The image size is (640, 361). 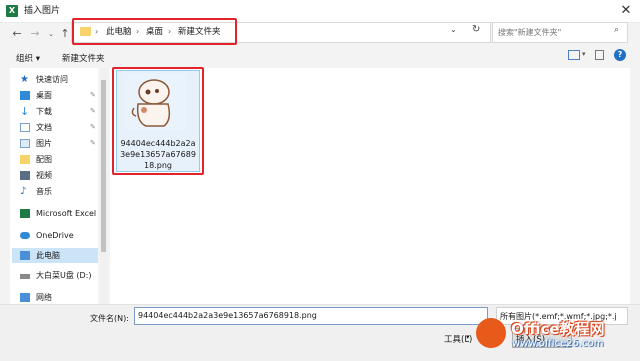 What do you see at coordinates (48, 255) in the screenshot?
I see `nav-item-label: 此电脑` at bounding box center [48, 255].